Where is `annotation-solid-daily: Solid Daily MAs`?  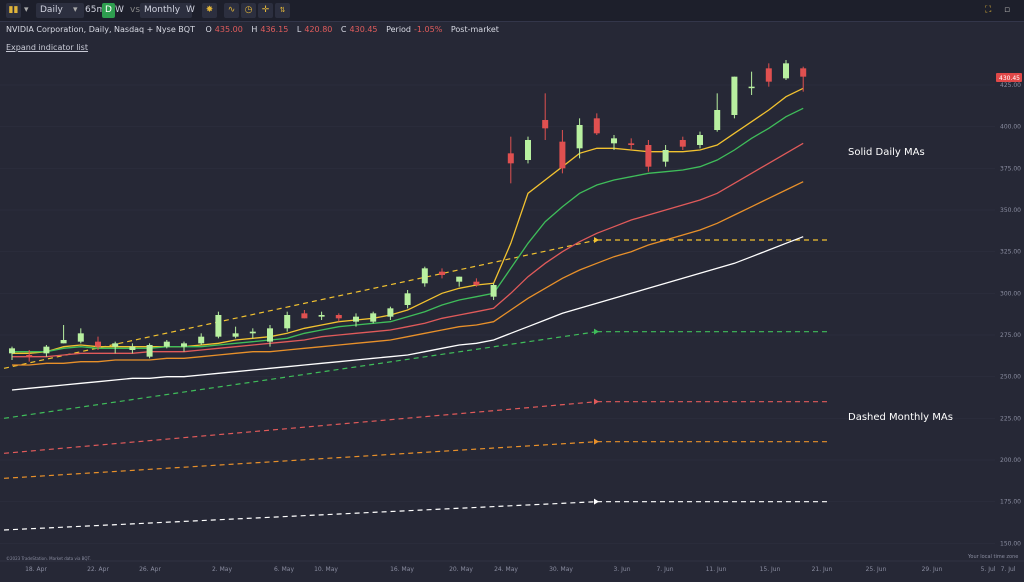 annotation-solid-daily: Solid Daily MAs is located at coordinates (886, 152).